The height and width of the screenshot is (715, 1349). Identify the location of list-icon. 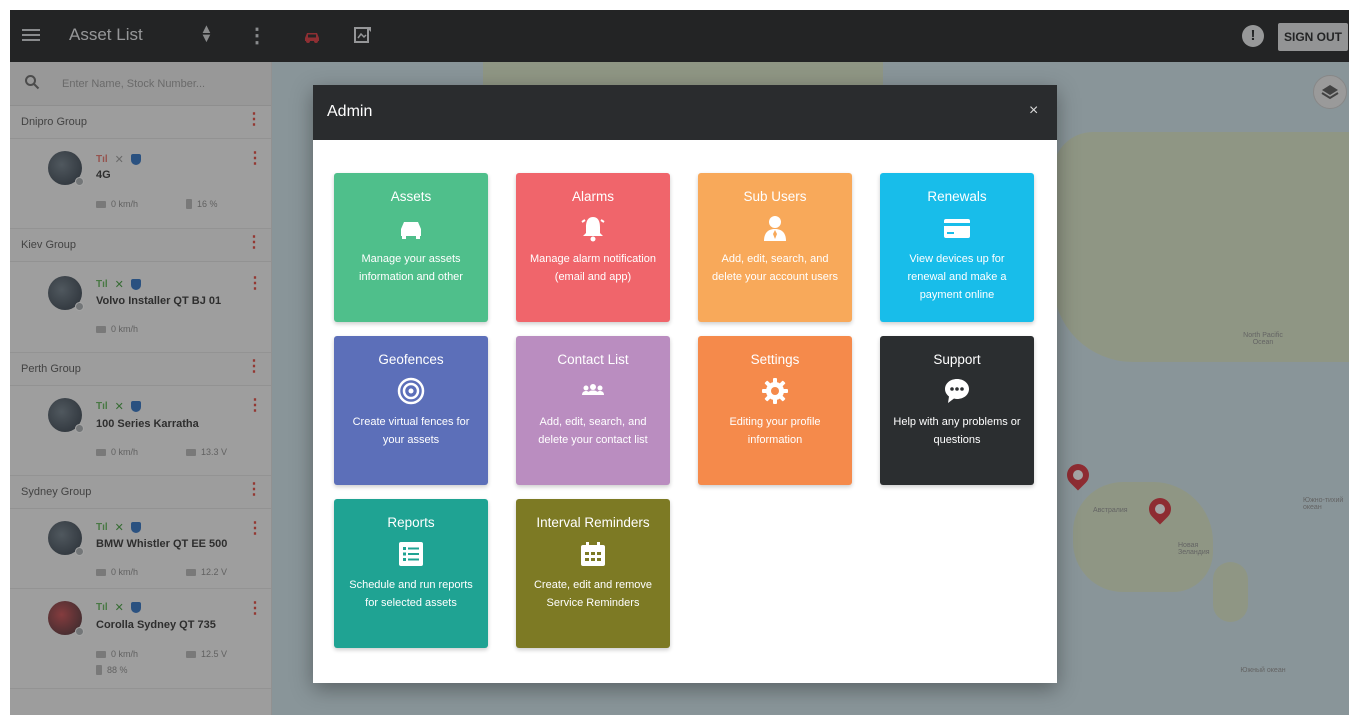
(411, 554).